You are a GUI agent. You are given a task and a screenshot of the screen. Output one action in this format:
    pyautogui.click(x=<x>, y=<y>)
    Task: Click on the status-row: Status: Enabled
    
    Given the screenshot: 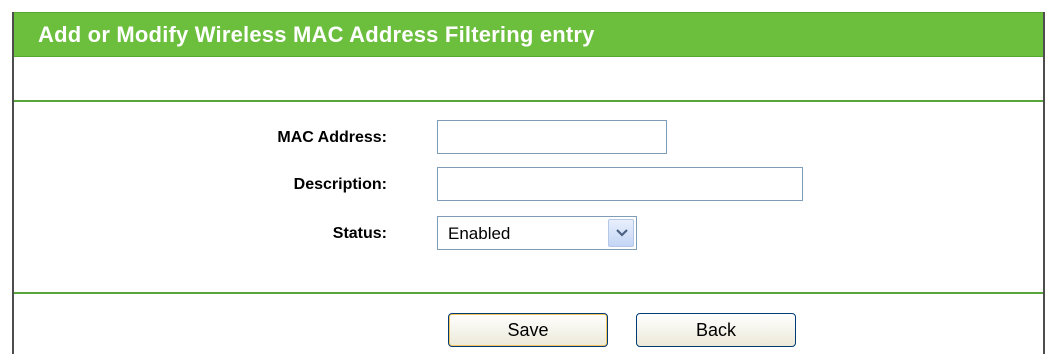 What is the action you would take?
    pyautogui.click(x=528, y=234)
    